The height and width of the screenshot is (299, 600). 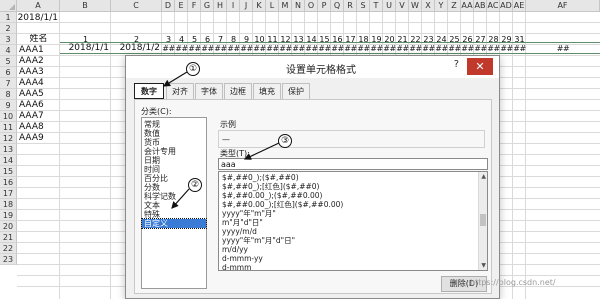 What do you see at coordinates (152, 187) in the screenshot?
I see `category-item: 分数` at bounding box center [152, 187].